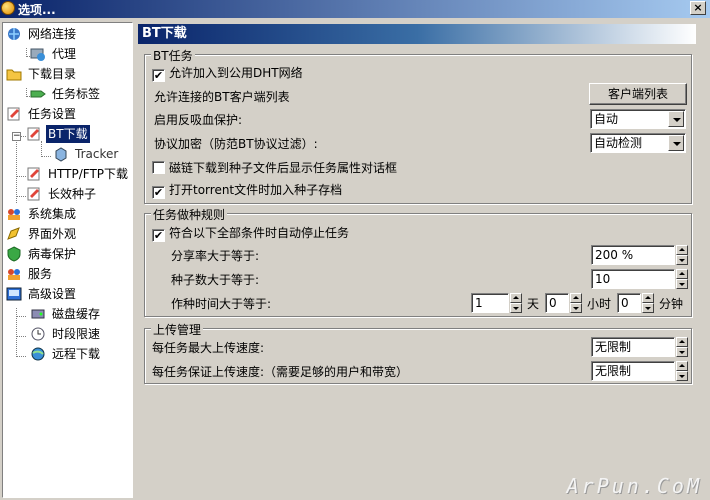 Image resolution: width=710 pixels, height=500 pixels. What do you see at coordinates (618, 143) in the screenshot?
I see `encryption-value: 自动检测` at bounding box center [618, 143].